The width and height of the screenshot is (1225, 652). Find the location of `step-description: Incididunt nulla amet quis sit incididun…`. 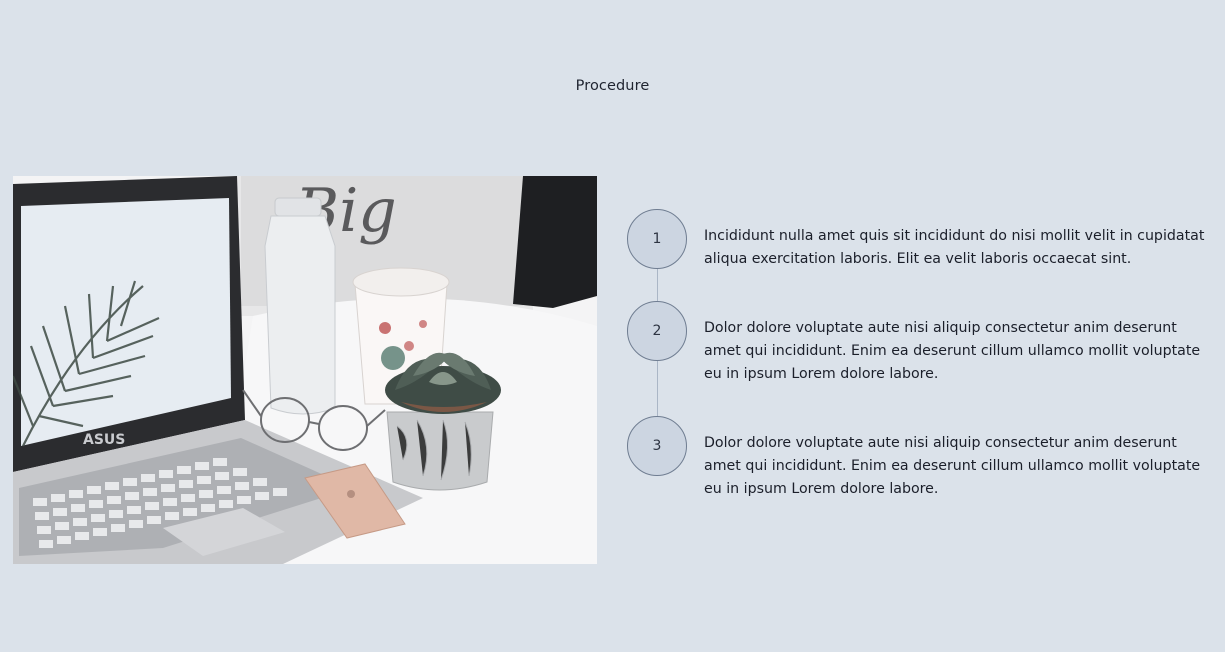

step-description: Incididunt nulla amet quis sit incididun… is located at coordinates (954, 247).